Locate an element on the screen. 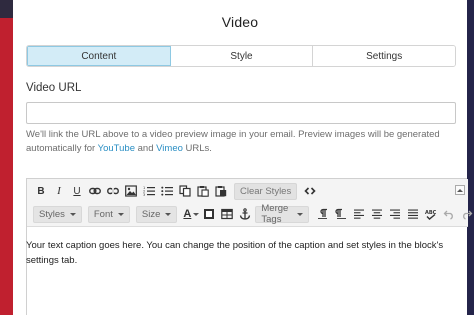 This screenshot has height=315, width=474. vimeo-link: Vimeo is located at coordinates (169, 148).